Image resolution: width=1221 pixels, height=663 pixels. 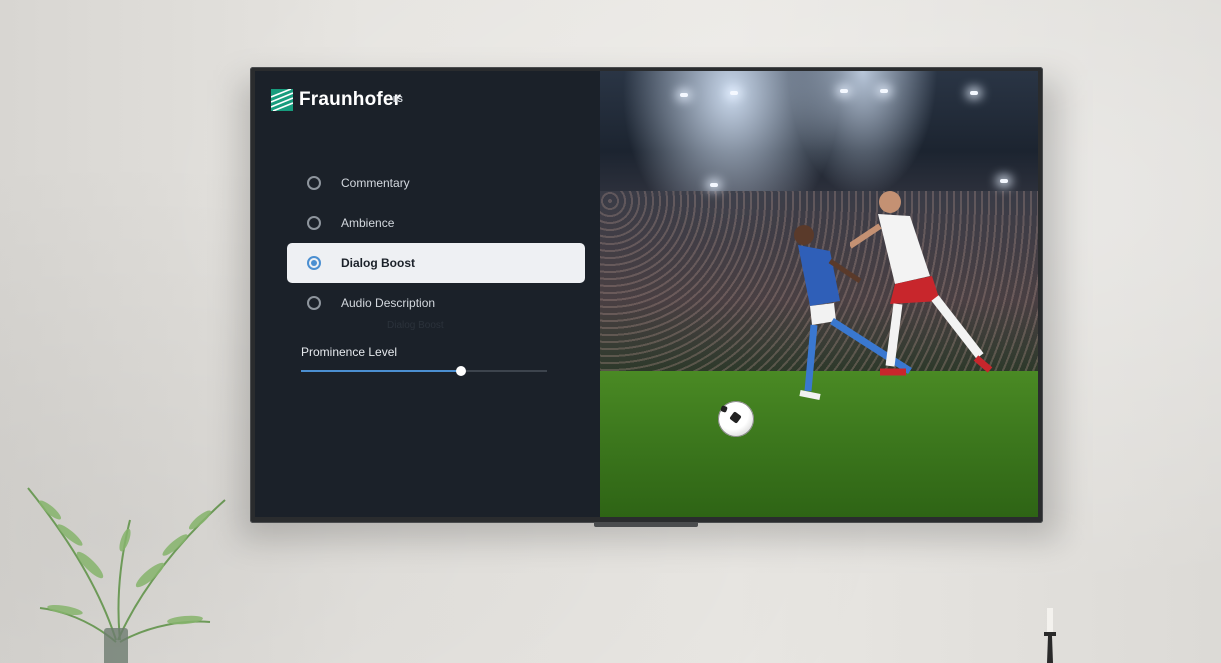 I want to click on option-label: Commentary, so click(x=375, y=183).